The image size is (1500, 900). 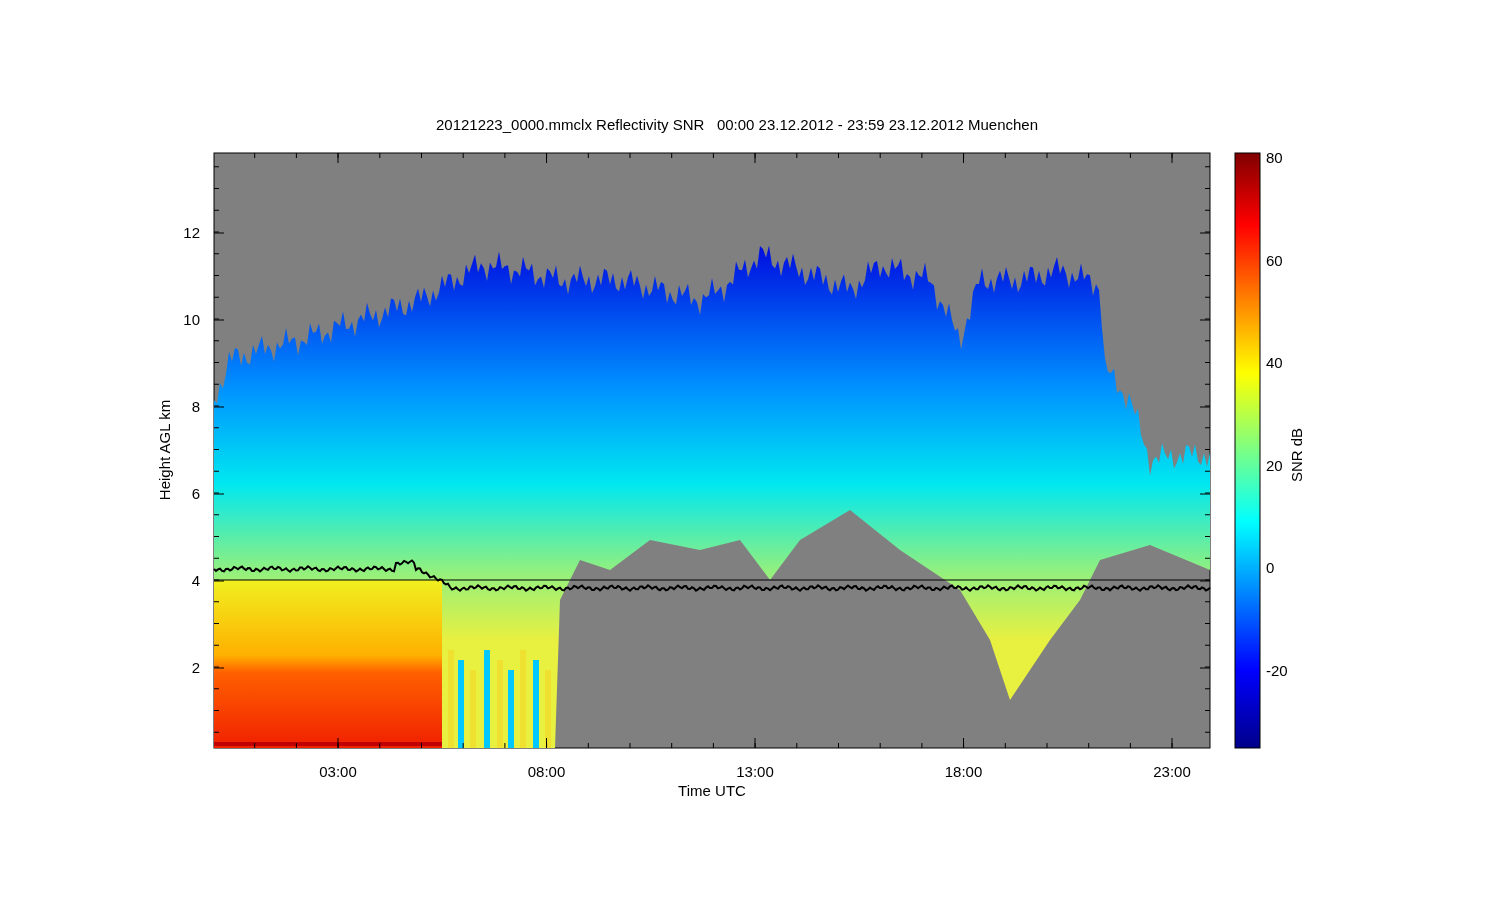 I want to click on y-tick-label: 8, so click(x=195, y=406).